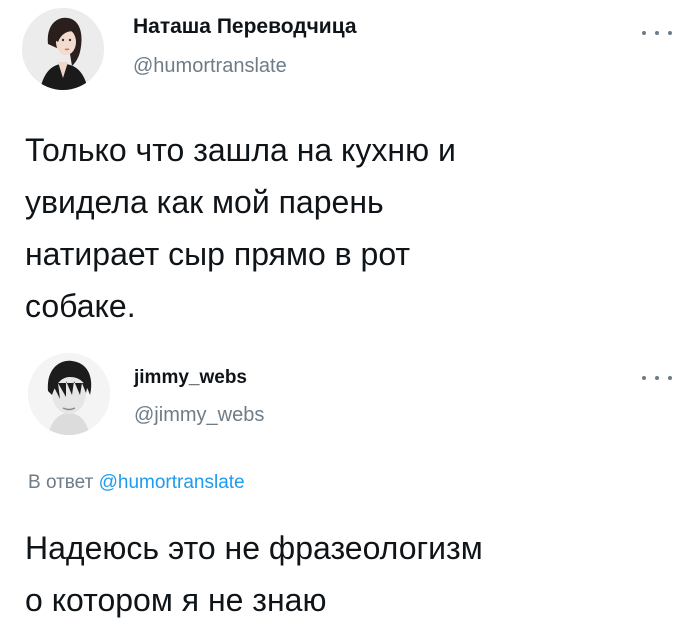 This screenshot has width=690, height=629. Describe the element at coordinates (172, 482) in the screenshot. I see `reply-mention-link: @humortranslate` at that location.